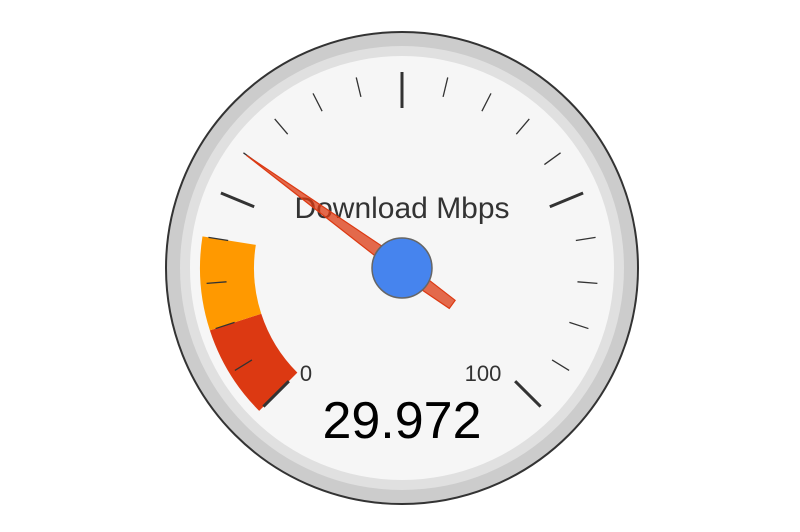 This screenshot has width=800, height=532. I want to click on gauge-value-readout: 29.972, so click(401, 421).